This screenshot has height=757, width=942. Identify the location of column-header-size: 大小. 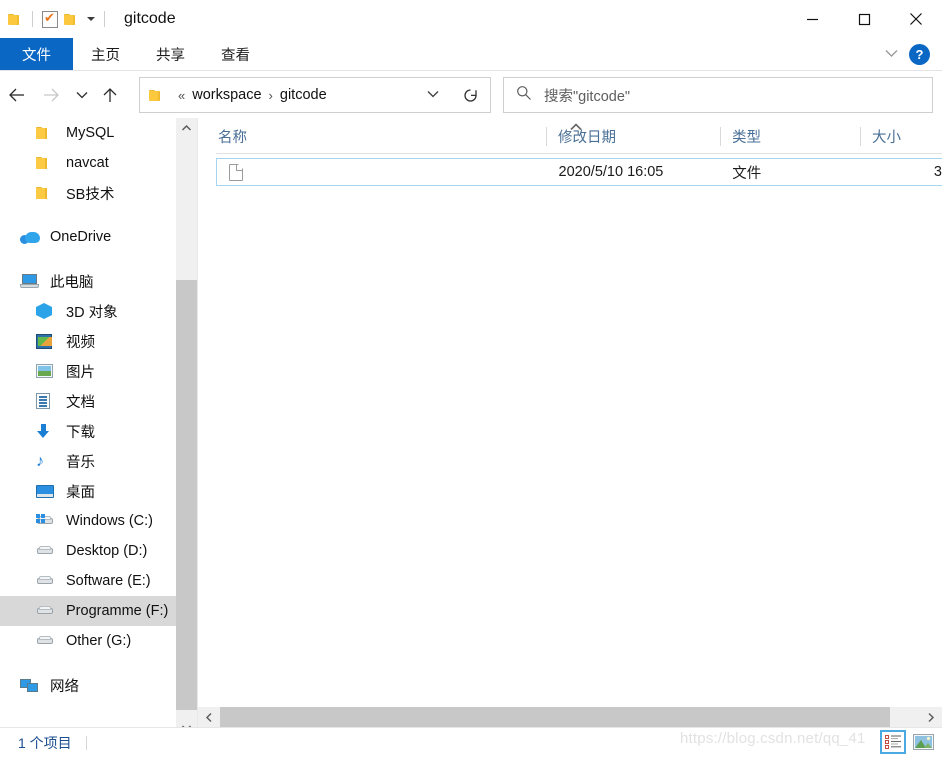
(901, 136).